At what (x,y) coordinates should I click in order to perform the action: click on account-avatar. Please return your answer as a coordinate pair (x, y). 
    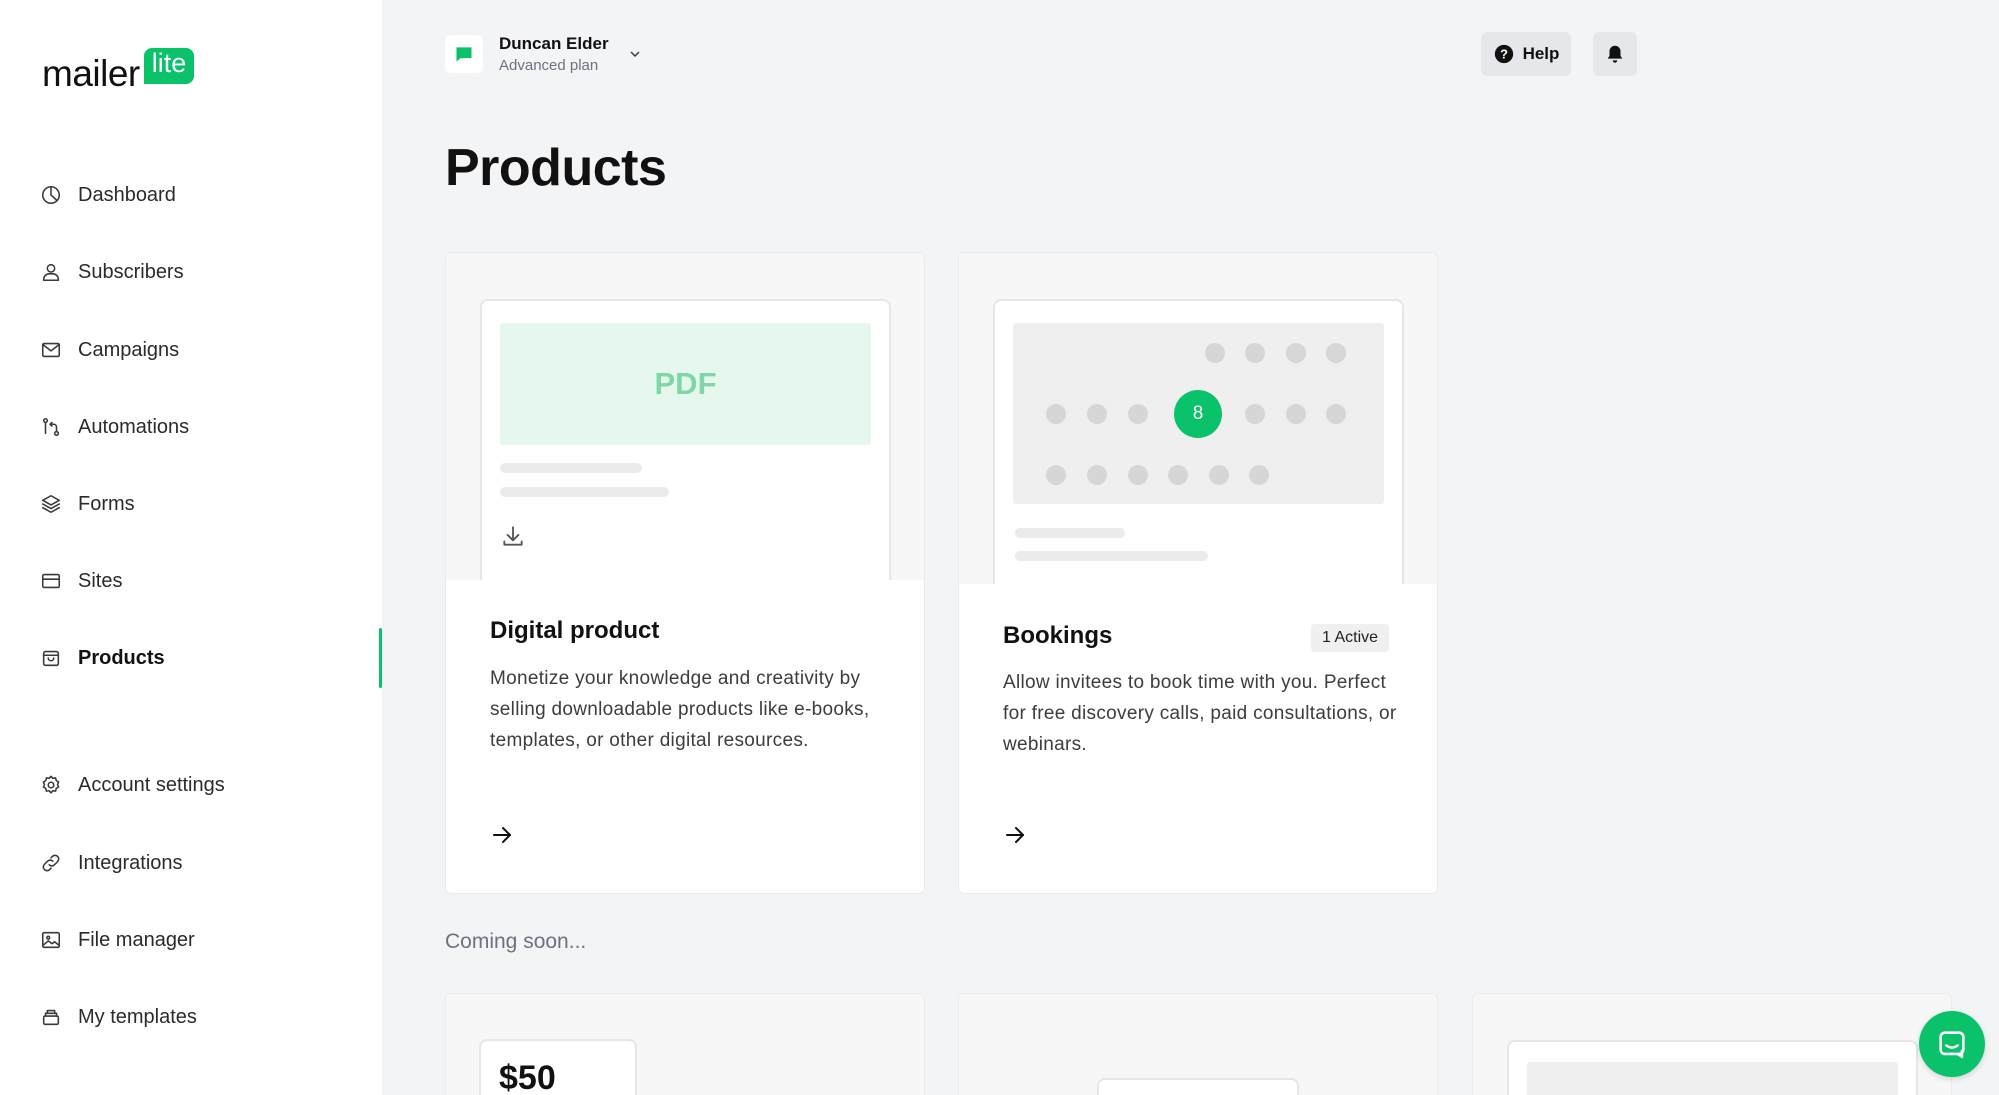
    Looking at the image, I should click on (464, 54).